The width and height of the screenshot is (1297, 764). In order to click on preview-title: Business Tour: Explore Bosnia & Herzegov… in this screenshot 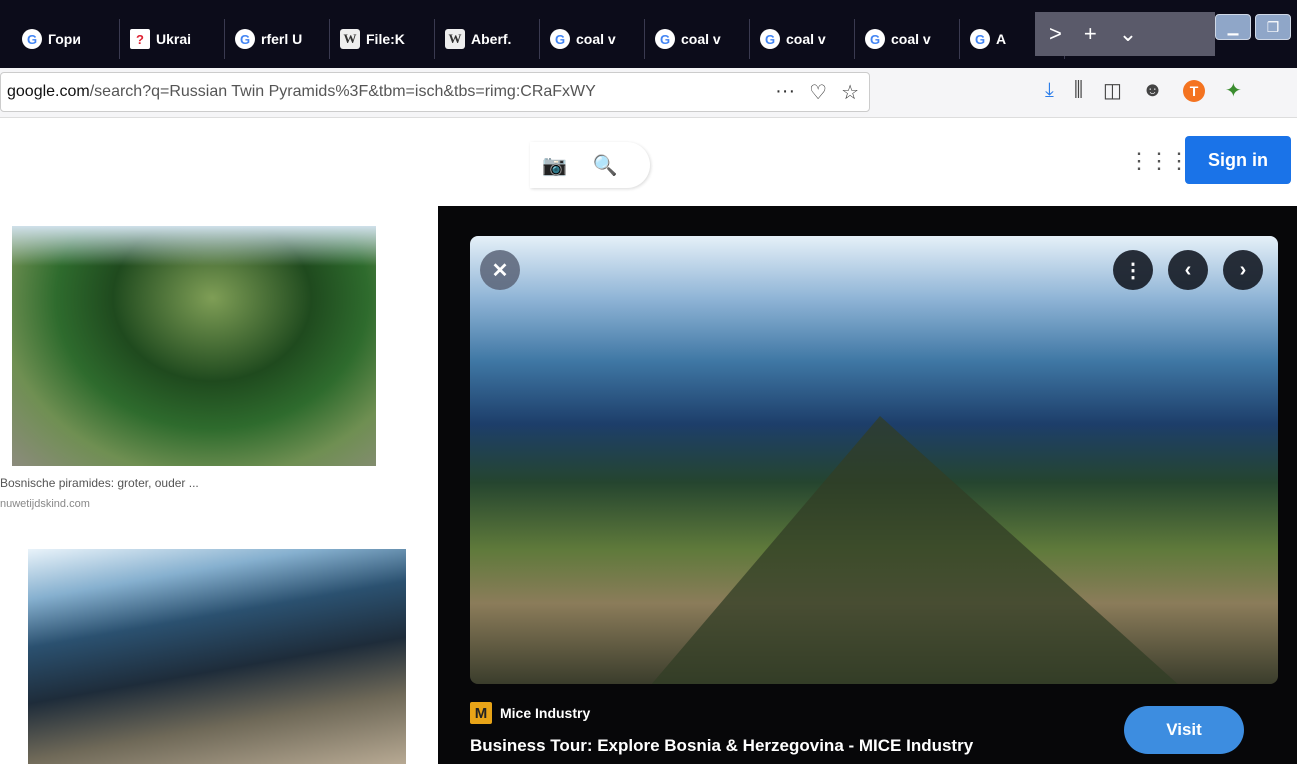, I will do `click(721, 746)`.